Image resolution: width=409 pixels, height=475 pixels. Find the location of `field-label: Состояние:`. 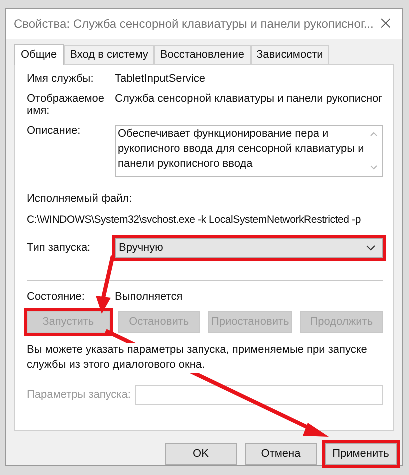

field-label: Состояние: is located at coordinates (56, 296).